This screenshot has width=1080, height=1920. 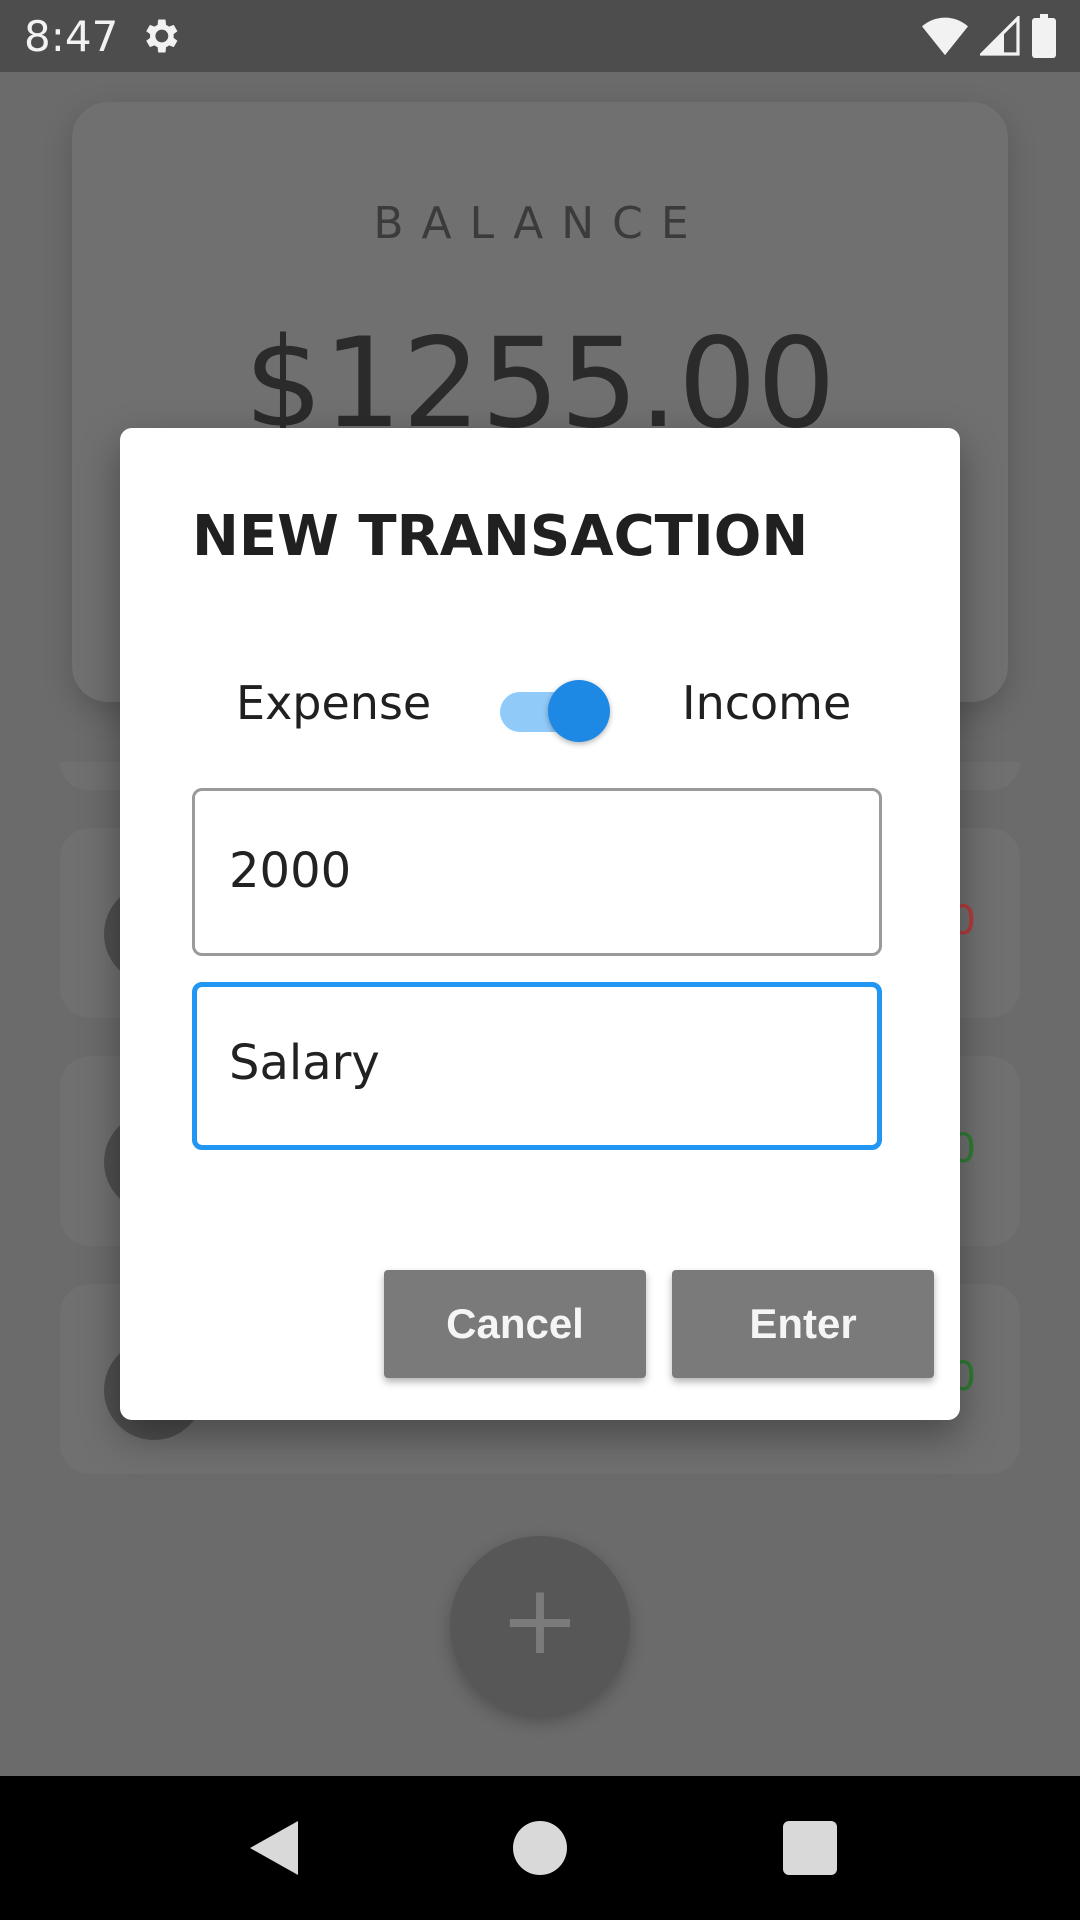 I want to click on income-label: Income, so click(x=767, y=703).